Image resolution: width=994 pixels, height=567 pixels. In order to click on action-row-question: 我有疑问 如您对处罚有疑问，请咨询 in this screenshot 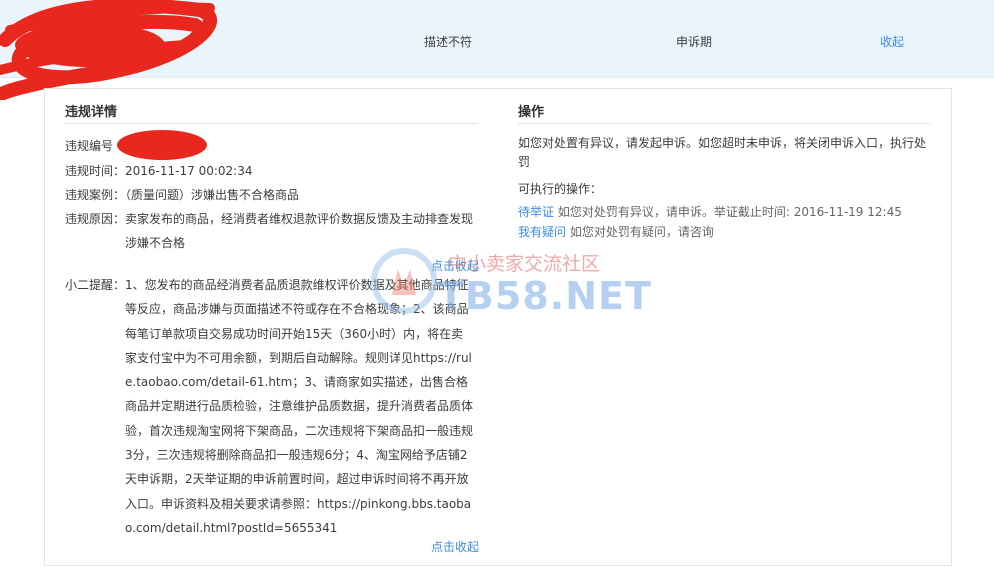, I will do `click(616, 232)`.